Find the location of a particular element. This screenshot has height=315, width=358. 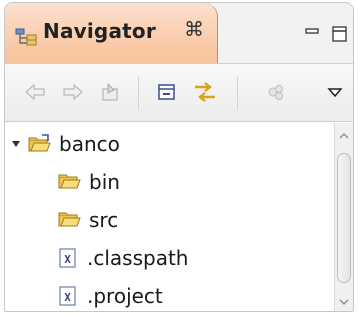

tree-item-label: src is located at coordinates (104, 220).